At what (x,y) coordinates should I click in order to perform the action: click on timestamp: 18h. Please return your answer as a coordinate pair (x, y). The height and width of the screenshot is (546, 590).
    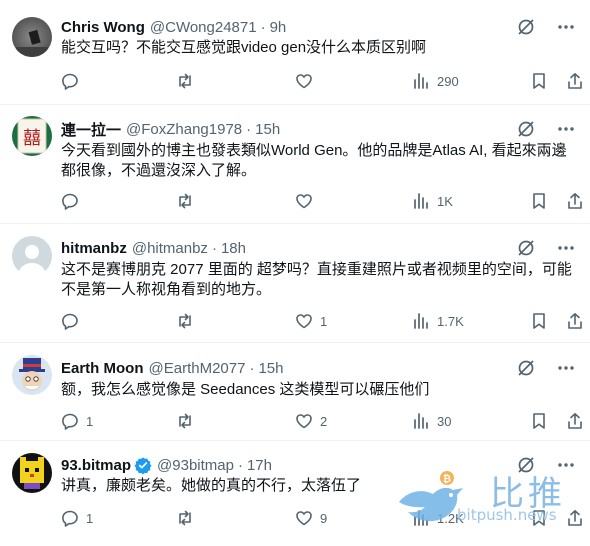
    Looking at the image, I should click on (233, 248).